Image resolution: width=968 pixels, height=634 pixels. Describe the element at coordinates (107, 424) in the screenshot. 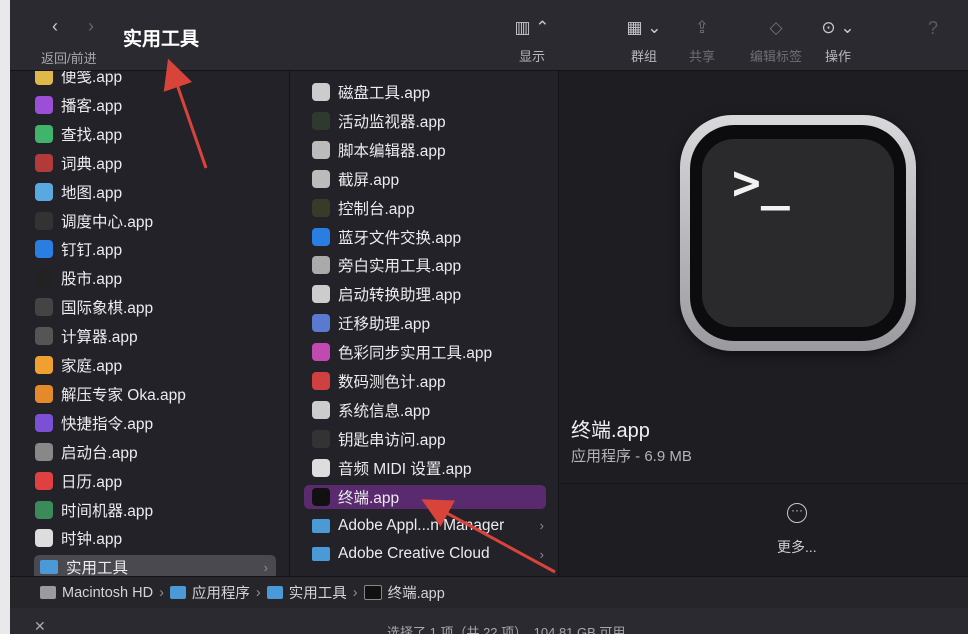

I see `list-item-label: 快捷指令.app` at that location.